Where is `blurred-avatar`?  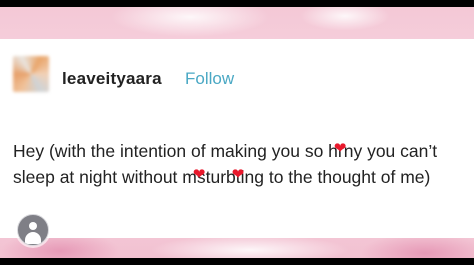 blurred-avatar is located at coordinates (31, 74).